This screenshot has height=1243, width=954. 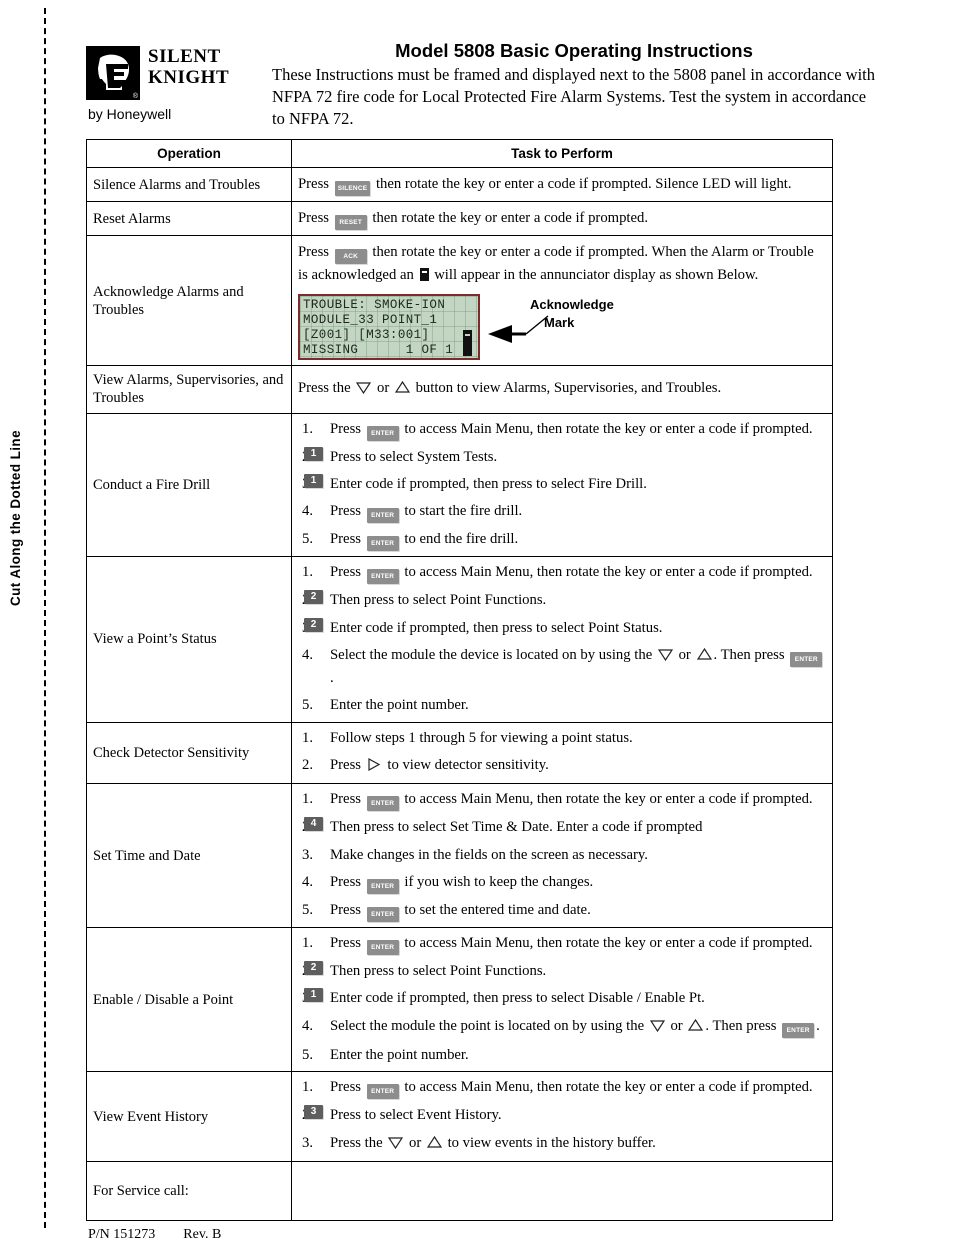 What do you see at coordinates (378, 350) in the screenshot?
I see `lcd-line-4: MISSING 1 OF 1` at bounding box center [378, 350].